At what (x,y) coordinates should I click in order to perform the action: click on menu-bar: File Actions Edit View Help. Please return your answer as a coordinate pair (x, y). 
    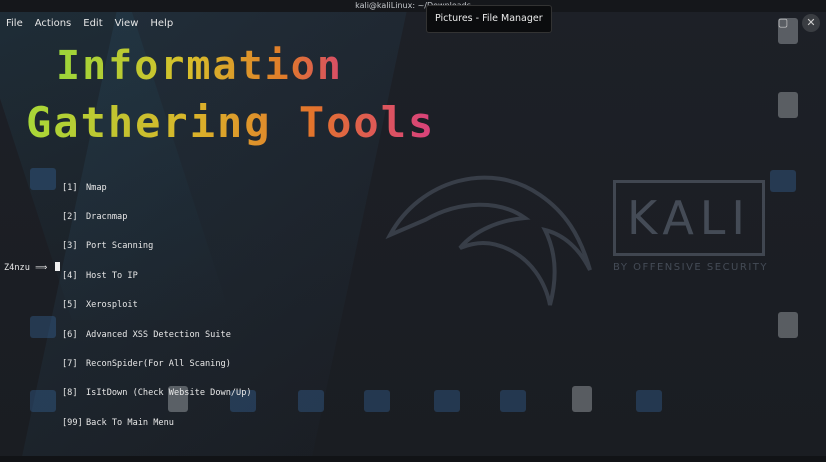
    Looking at the image, I should click on (89, 24).